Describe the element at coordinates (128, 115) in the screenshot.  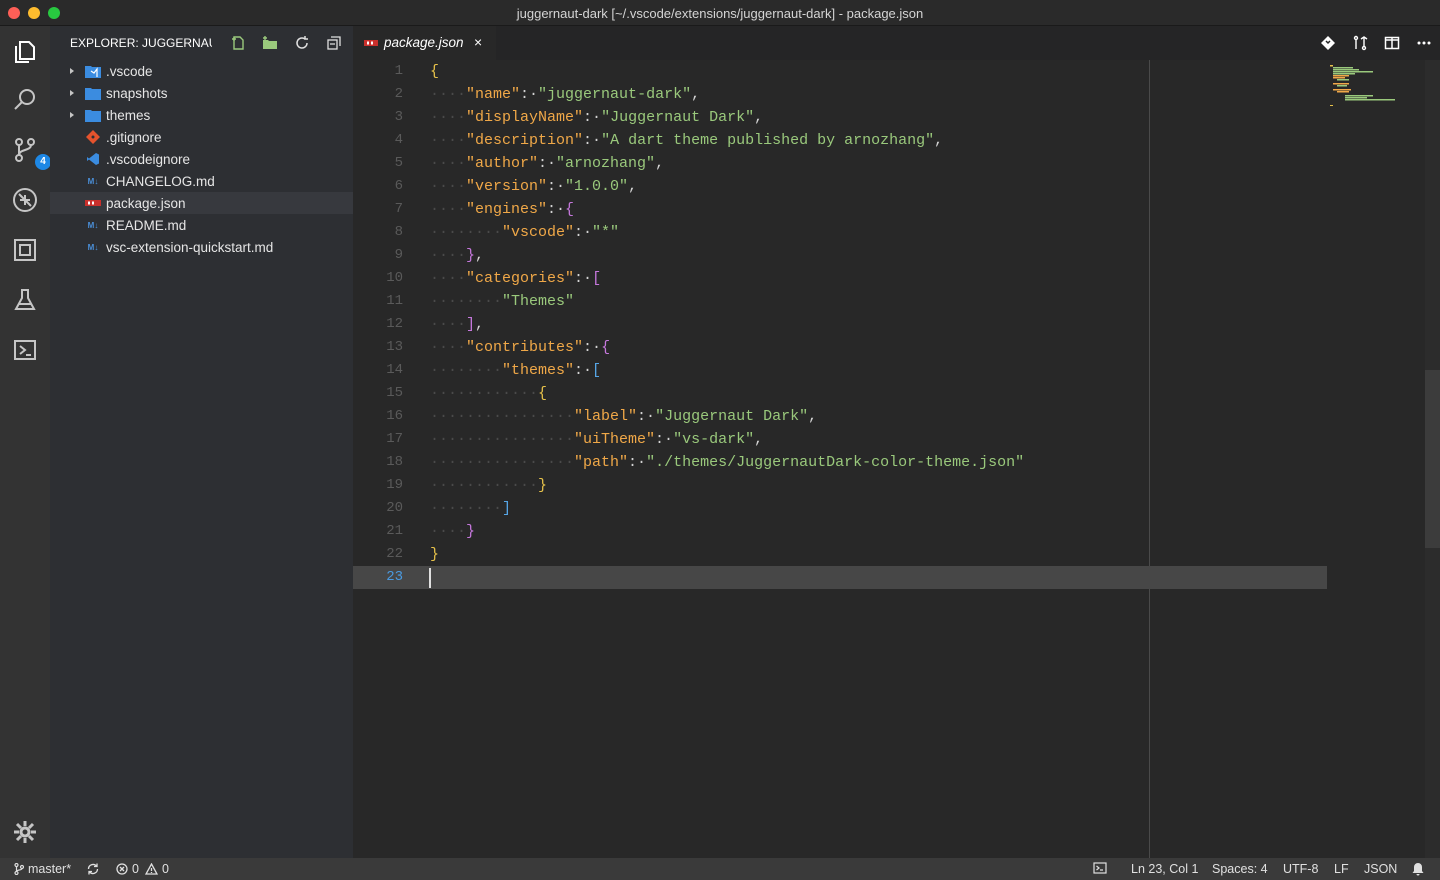
I see `tree-item-label: themes` at that location.